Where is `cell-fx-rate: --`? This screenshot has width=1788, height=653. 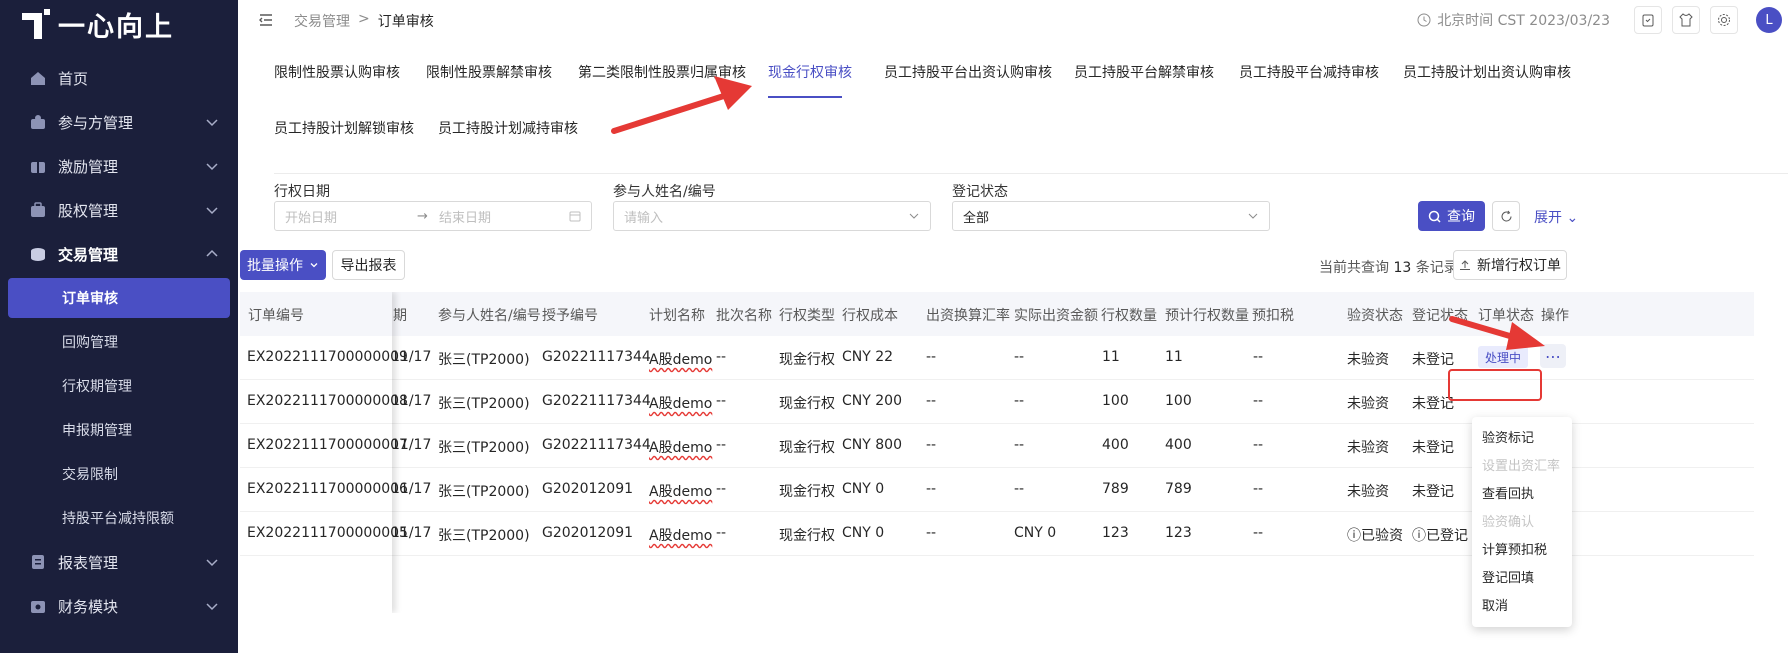
cell-fx-rate: -- is located at coordinates (931, 445).